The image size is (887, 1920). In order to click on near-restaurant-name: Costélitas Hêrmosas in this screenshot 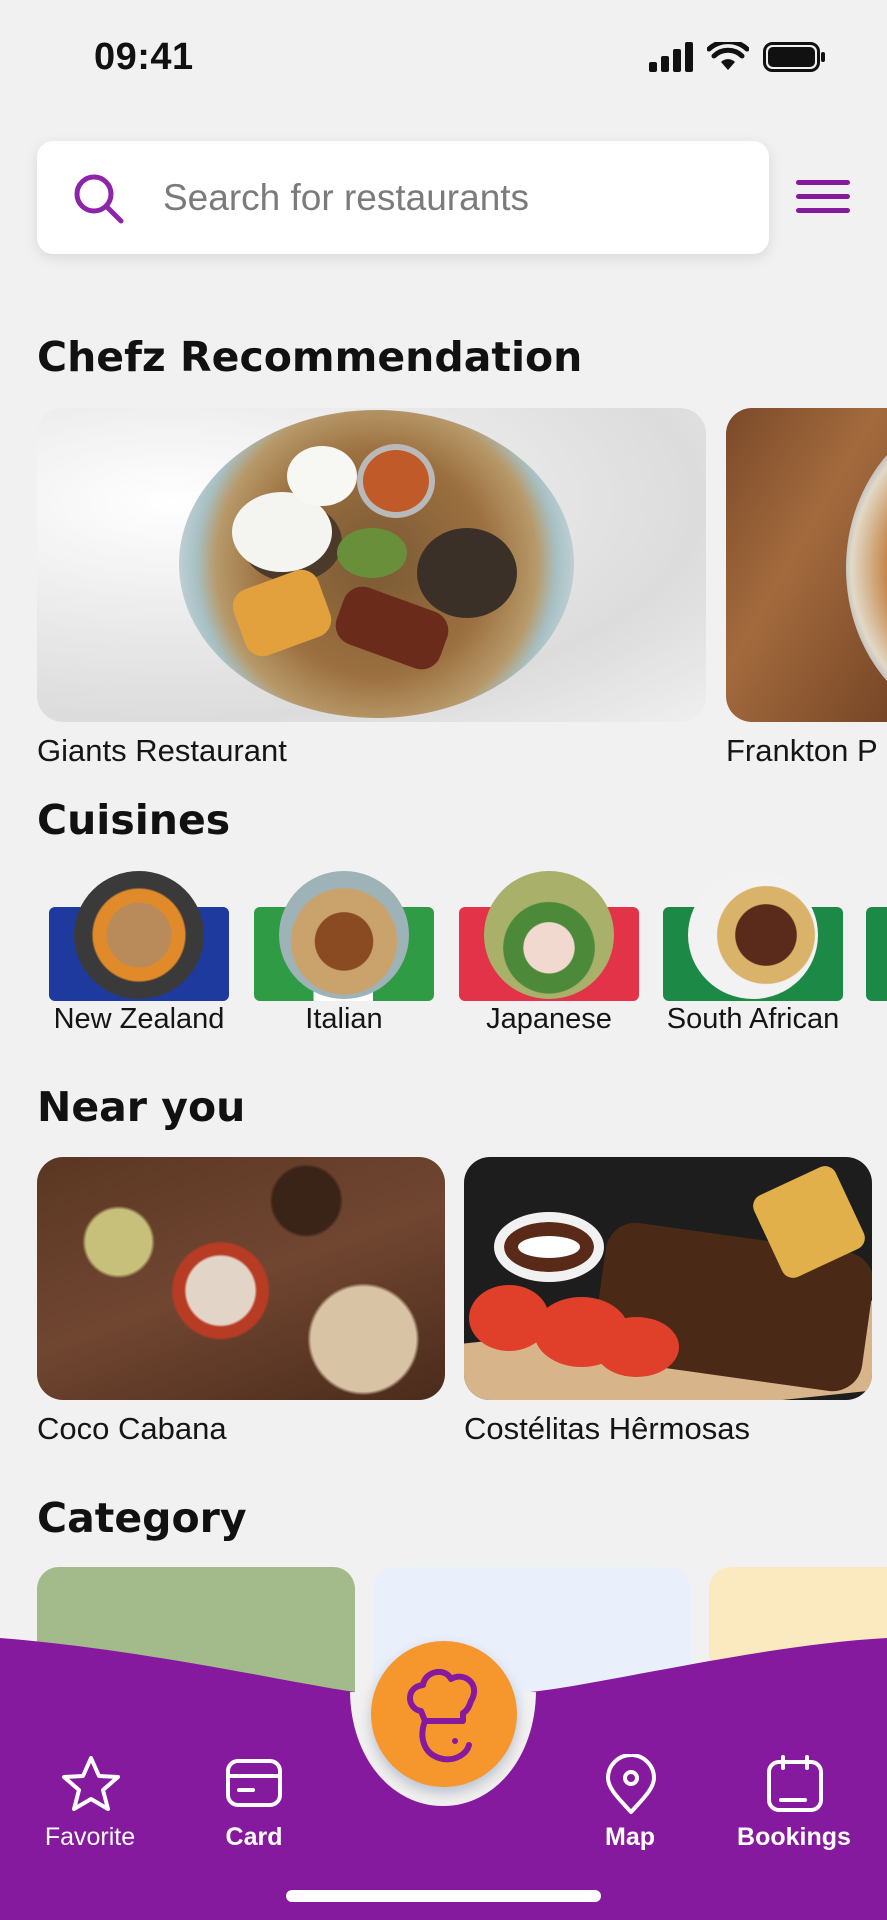, I will do `click(607, 1429)`.